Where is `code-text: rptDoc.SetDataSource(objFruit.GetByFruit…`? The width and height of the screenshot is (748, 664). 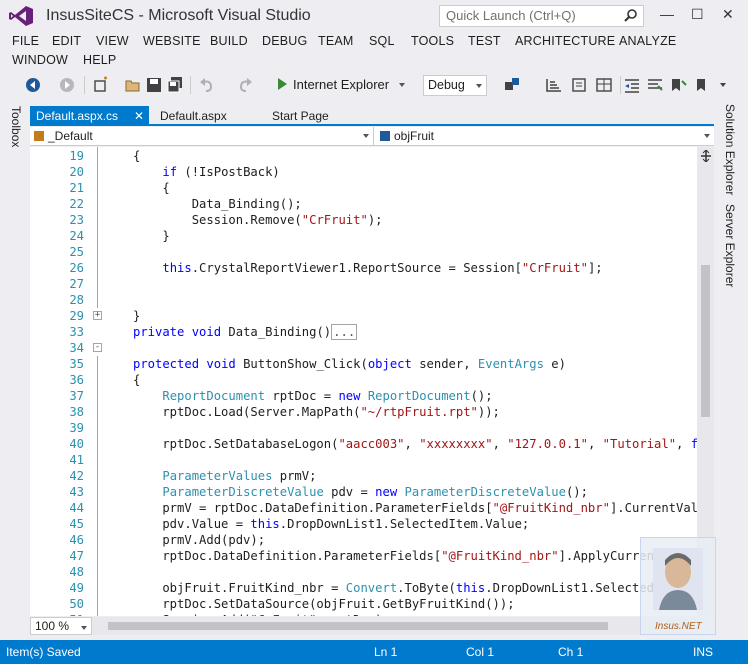 code-text: rptDoc.SetDataSource(objFruit.GetByFruit… is located at coordinates (324, 604).